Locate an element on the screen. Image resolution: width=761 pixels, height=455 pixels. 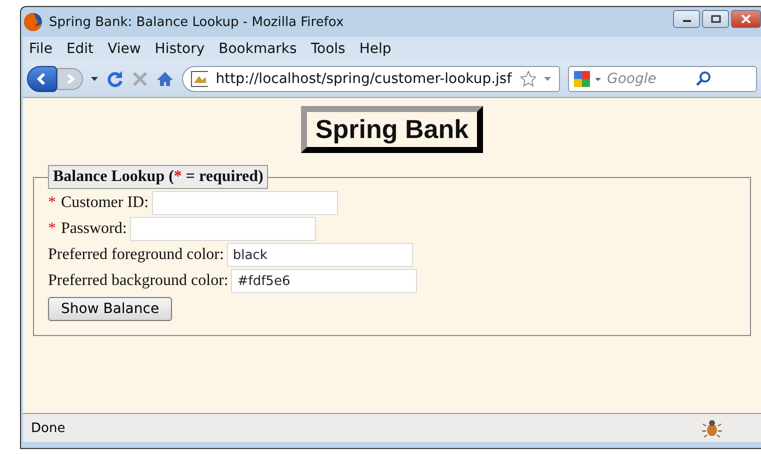
search-engine-icon is located at coordinates (588, 79).